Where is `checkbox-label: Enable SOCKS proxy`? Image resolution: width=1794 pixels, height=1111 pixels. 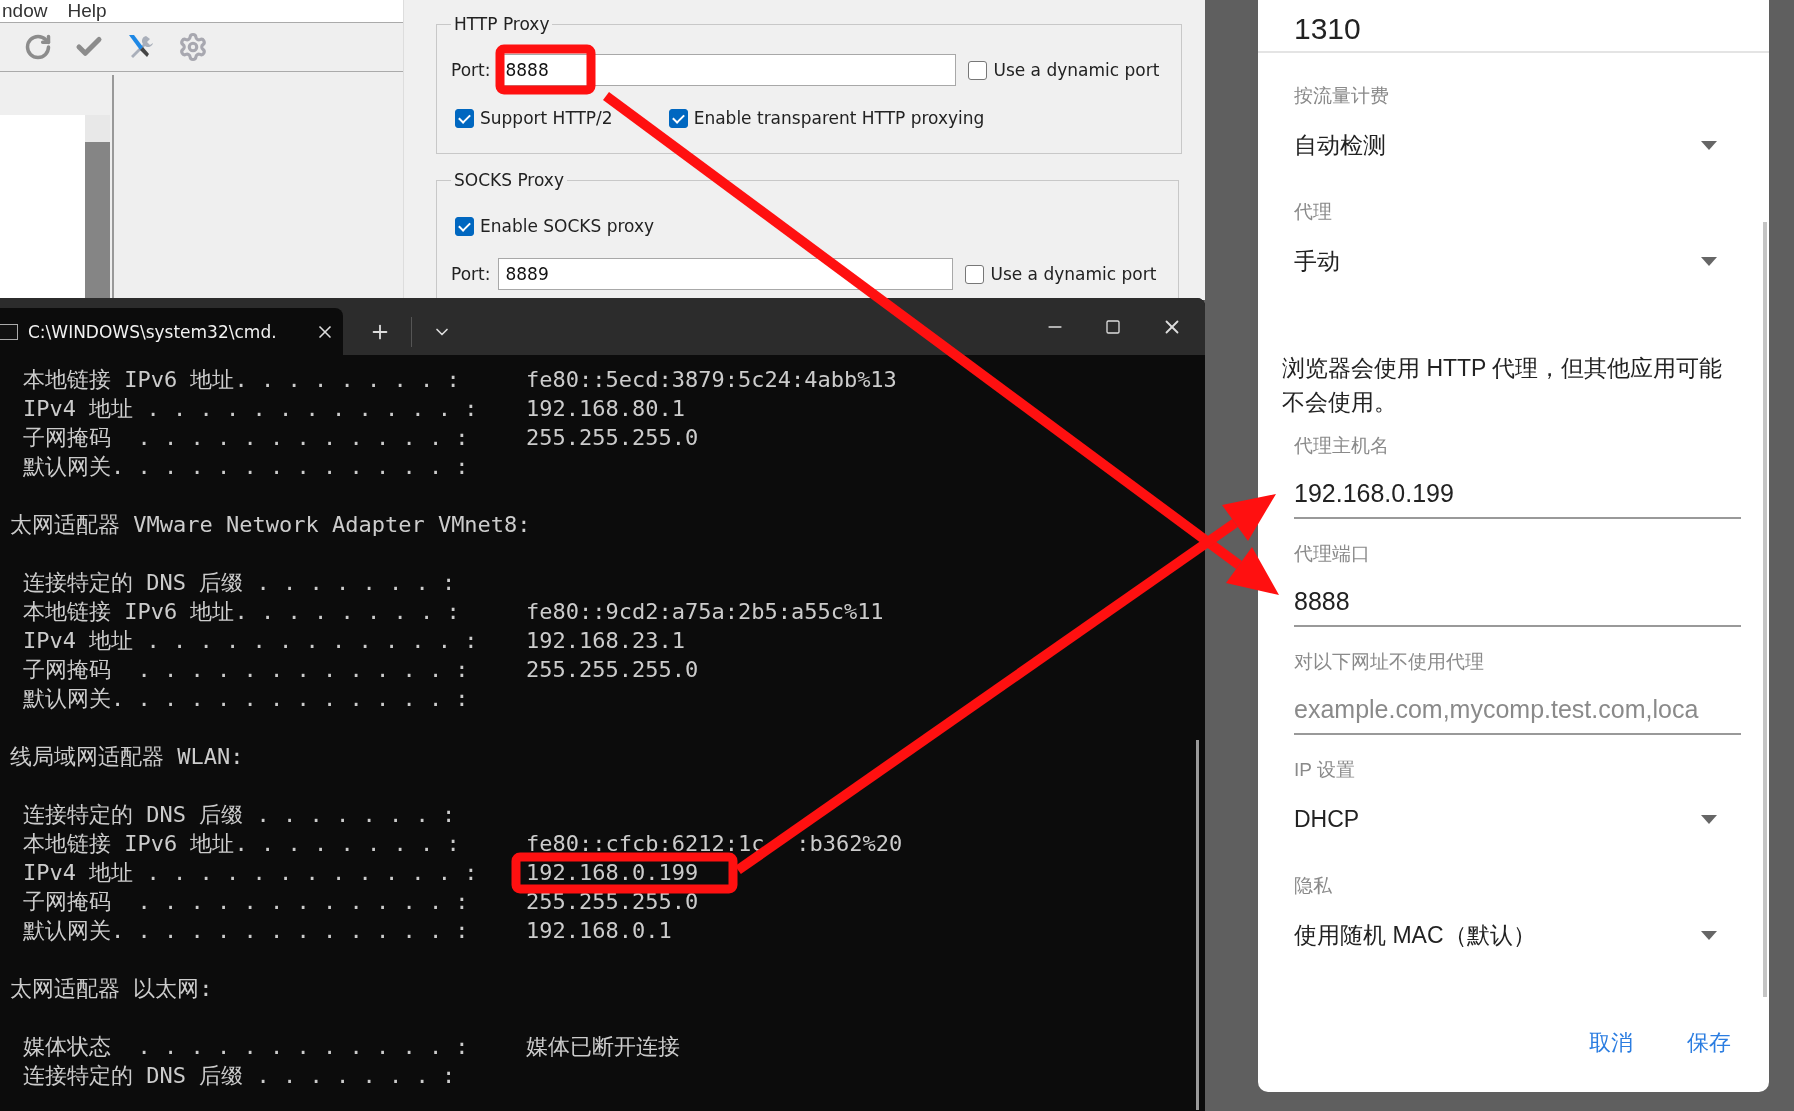 checkbox-label: Enable SOCKS proxy is located at coordinates (555, 226).